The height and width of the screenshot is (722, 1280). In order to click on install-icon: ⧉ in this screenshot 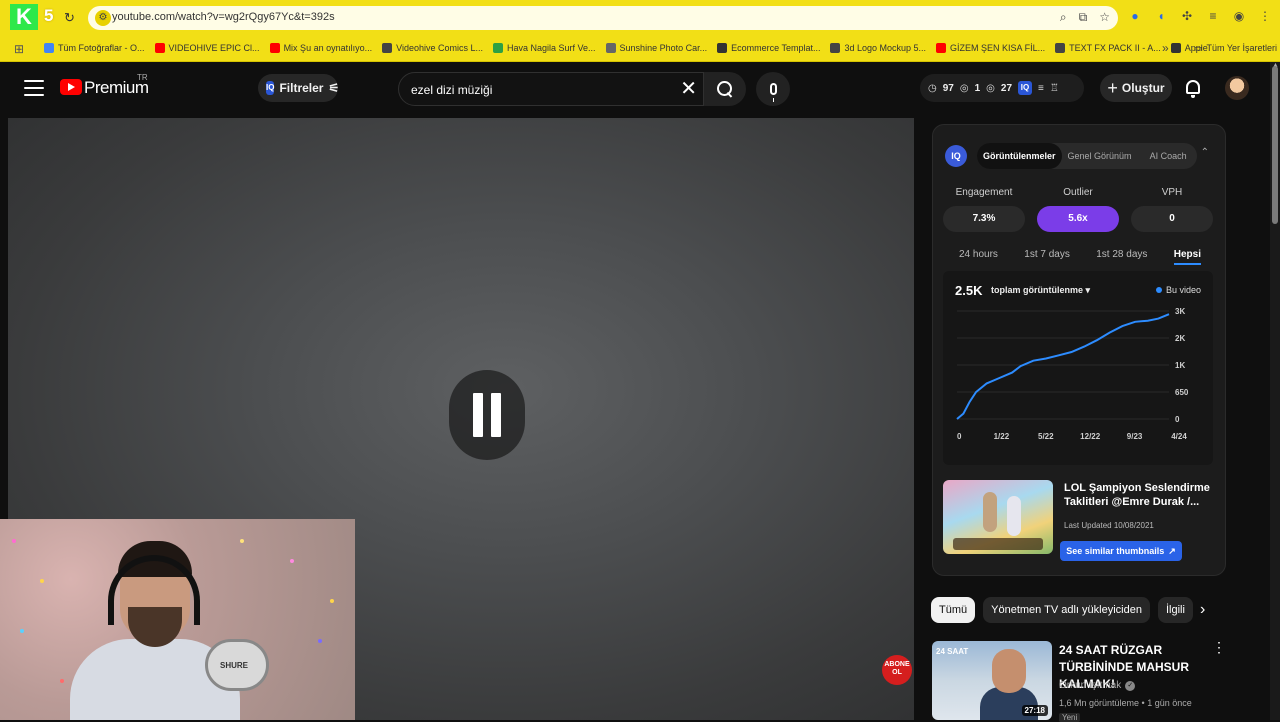, I will do `click(1083, 17)`.